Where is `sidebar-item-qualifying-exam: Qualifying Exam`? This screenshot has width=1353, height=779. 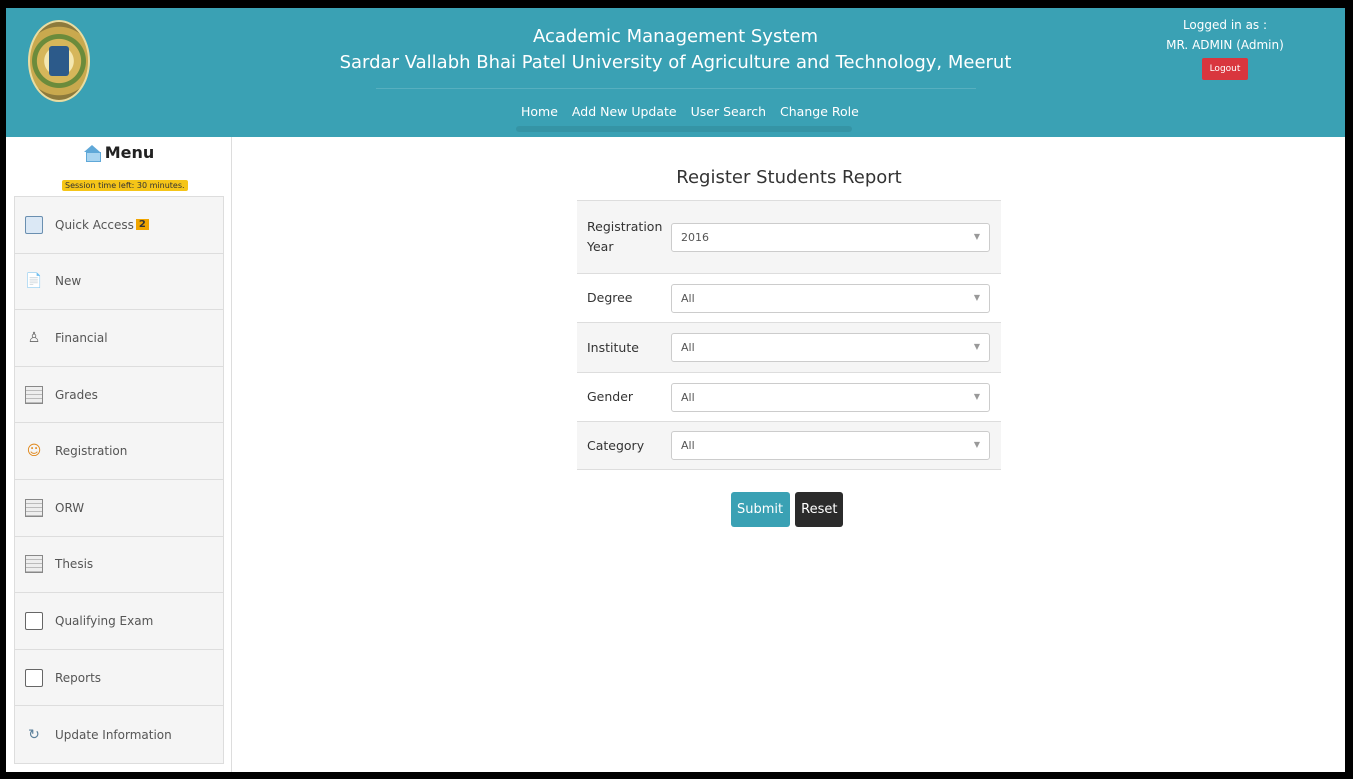 sidebar-item-qualifying-exam: Qualifying Exam is located at coordinates (119, 621).